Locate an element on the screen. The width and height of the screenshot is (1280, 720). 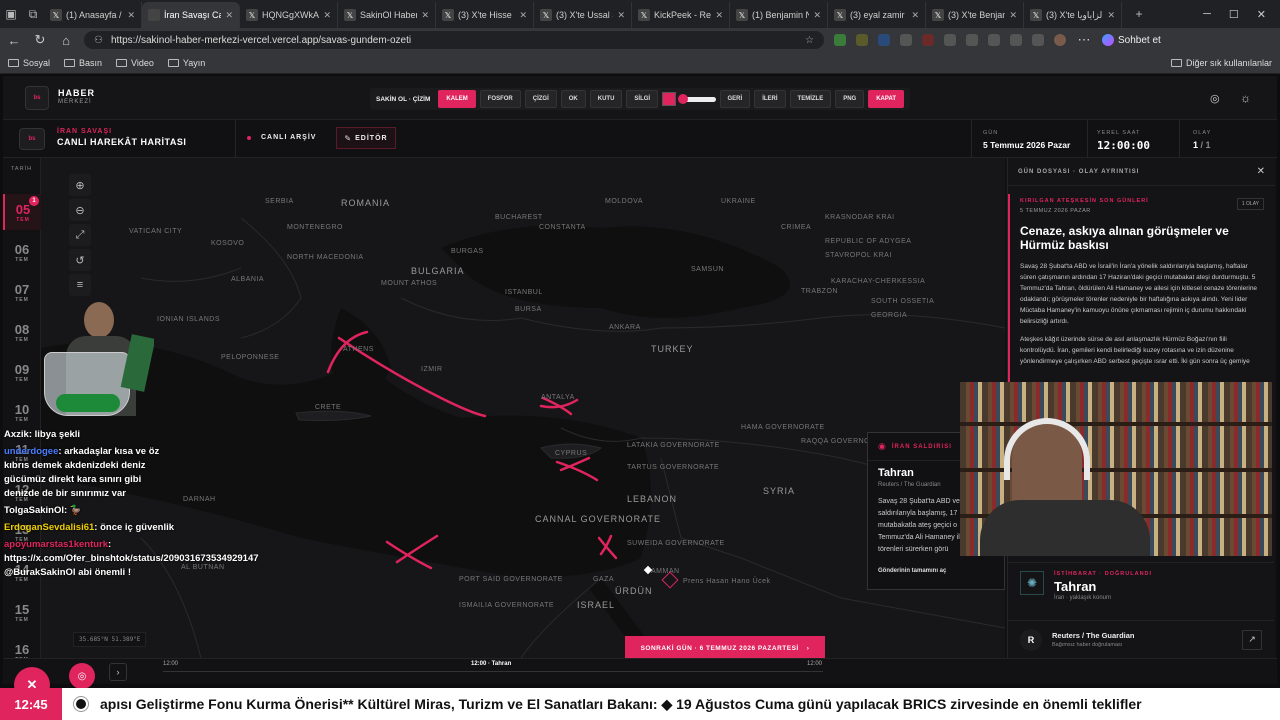
fullscreen-button: ⤢ is located at coordinates (80, 235).